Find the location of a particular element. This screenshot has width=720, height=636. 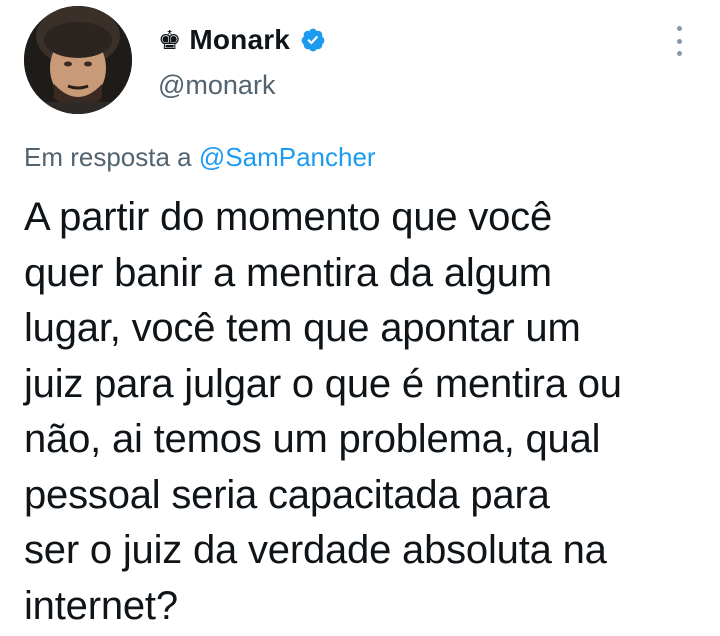

author-handle: @monark is located at coordinates (216, 85).